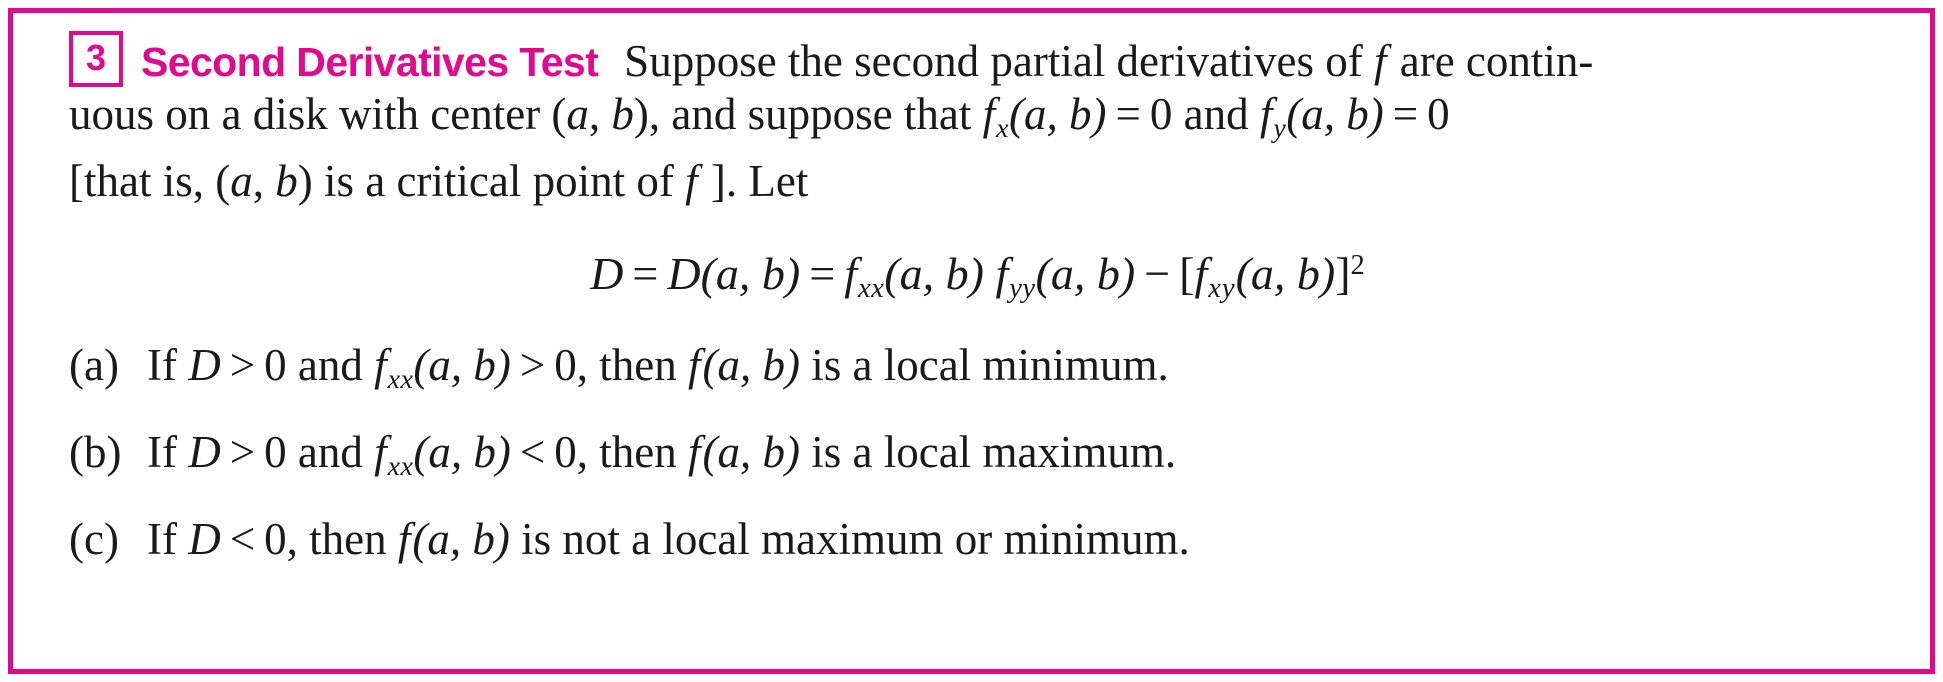  What do you see at coordinates (1343, 273) in the screenshot?
I see `equation-bracket-close: ]` at bounding box center [1343, 273].